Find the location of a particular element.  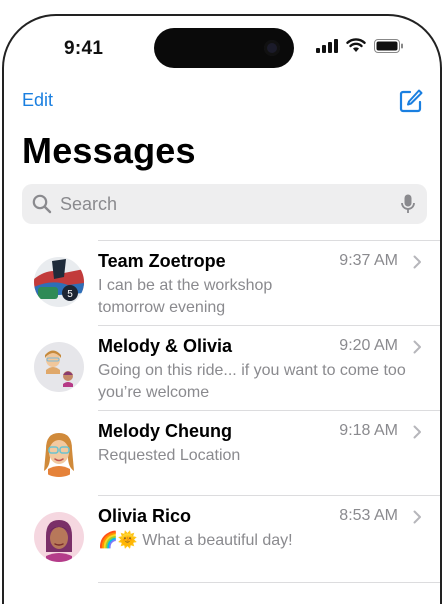

group-avatar-team-zoetrope: 5 is located at coordinates (59, 282).